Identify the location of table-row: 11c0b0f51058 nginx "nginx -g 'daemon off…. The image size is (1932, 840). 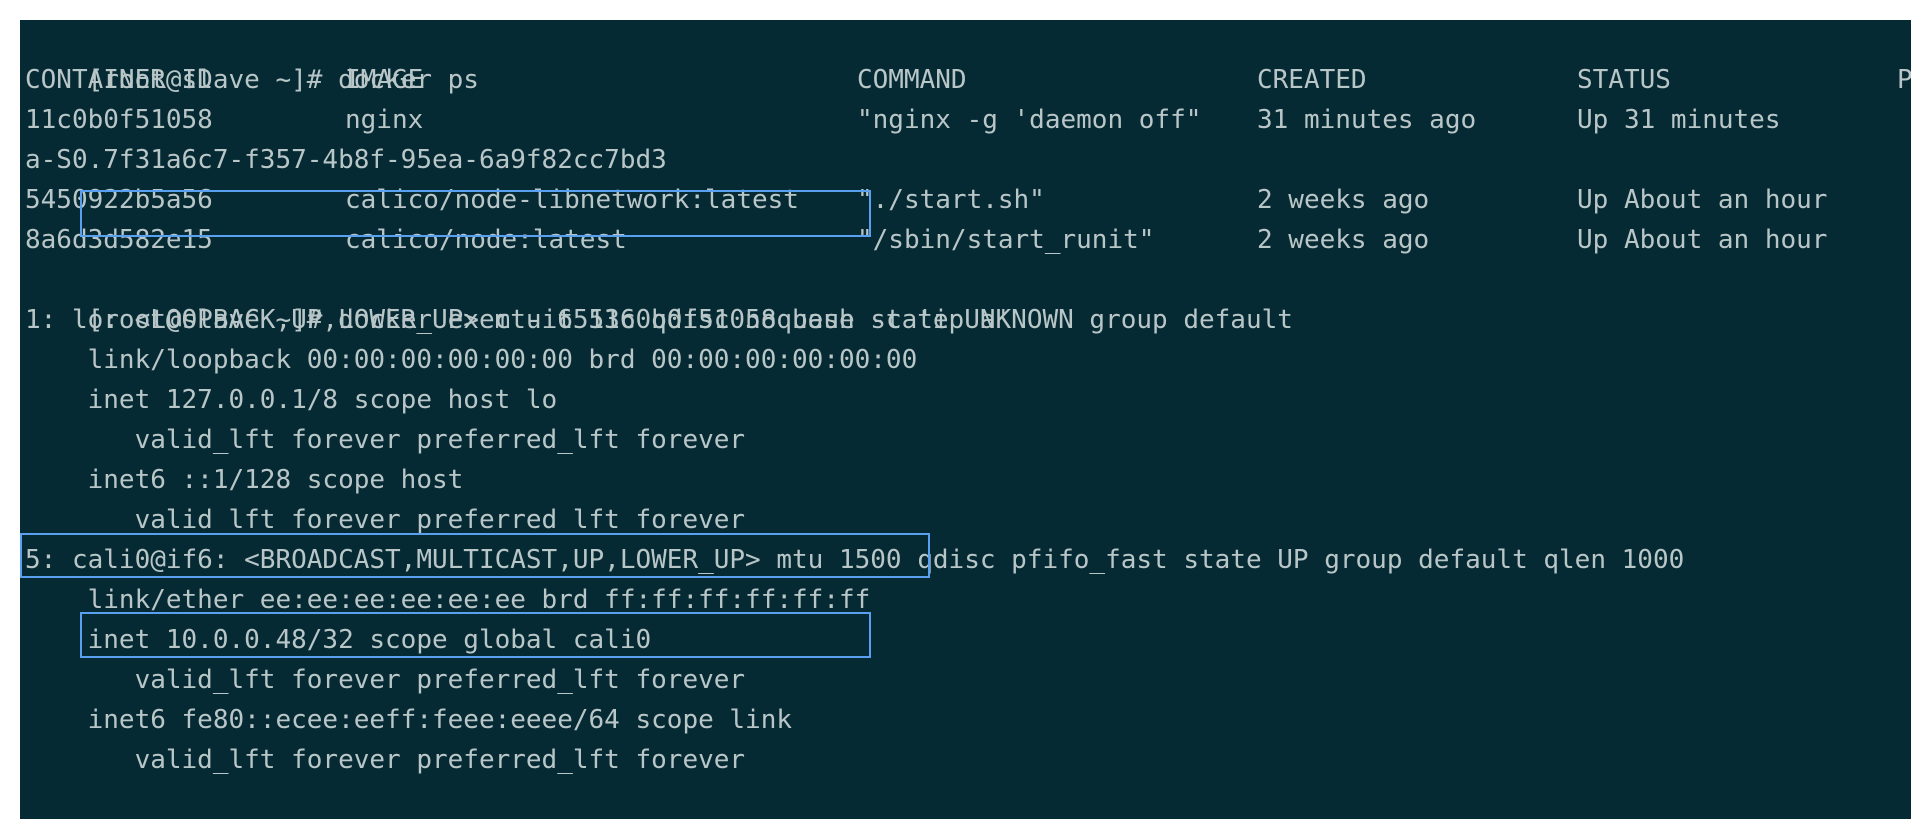
(968, 120).